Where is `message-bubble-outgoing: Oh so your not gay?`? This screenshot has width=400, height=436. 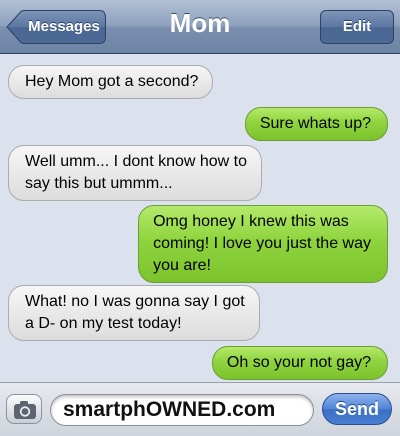
message-bubble-outgoing: Oh so your not gay? is located at coordinates (303, 363).